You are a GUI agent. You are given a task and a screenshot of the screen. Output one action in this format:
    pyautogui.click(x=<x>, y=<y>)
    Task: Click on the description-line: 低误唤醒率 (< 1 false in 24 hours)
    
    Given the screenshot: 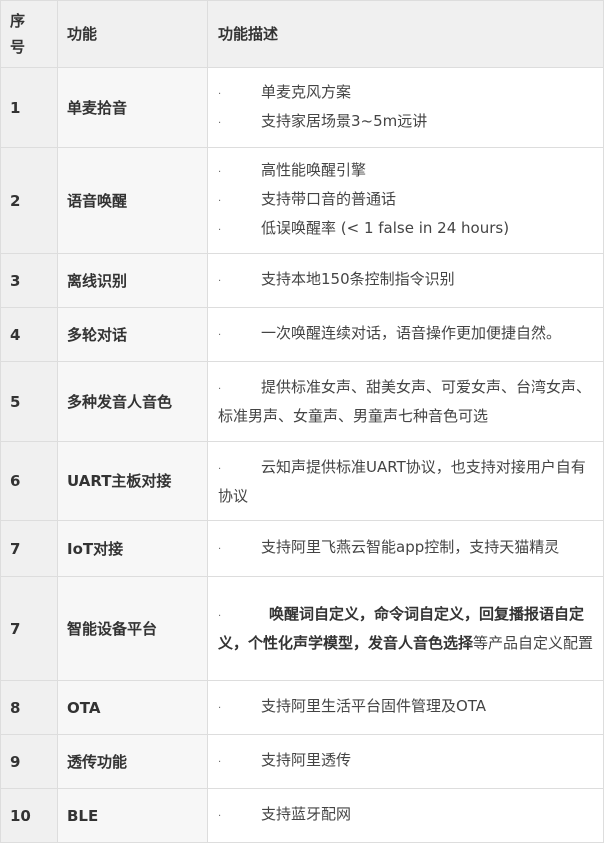 What is the action you would take?
    pyautogui.click(x=385, y=228)
    